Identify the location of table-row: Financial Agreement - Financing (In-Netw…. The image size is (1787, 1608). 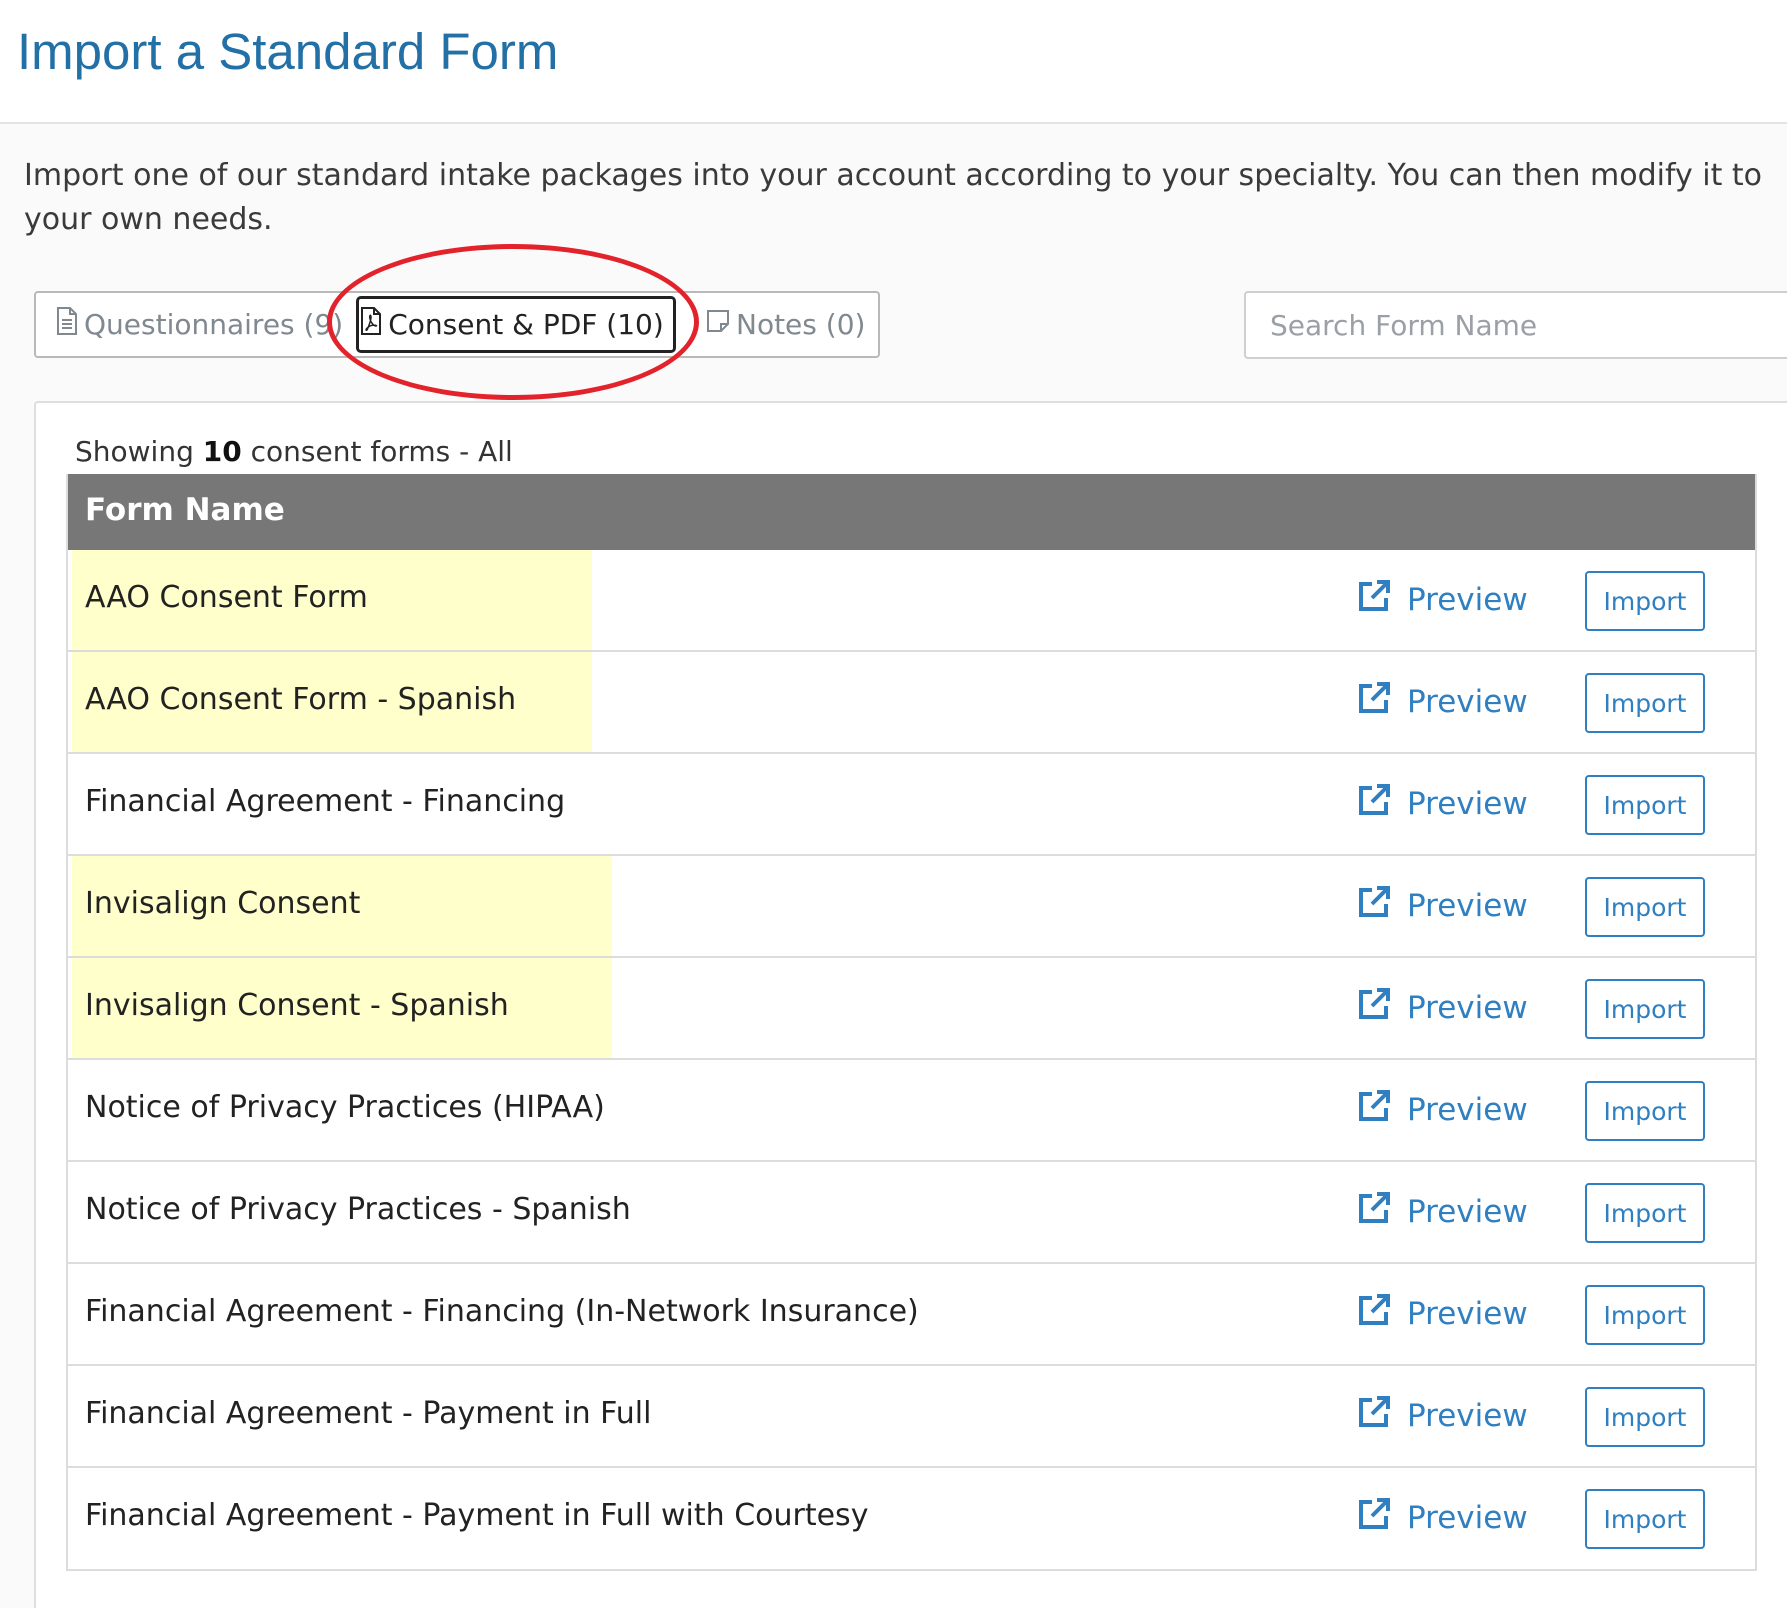
(911, 1315).